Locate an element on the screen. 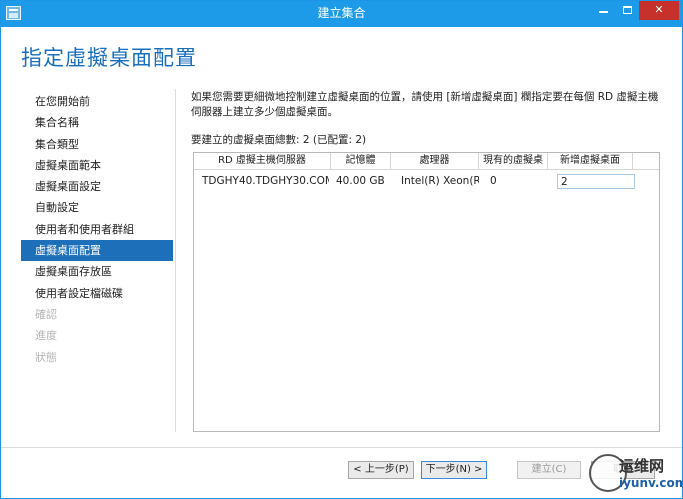 The height and width of the screenshot is (499, 683). cell-server: TDGHY40.TDGHY30.COM is located at coordinates (265, 181).